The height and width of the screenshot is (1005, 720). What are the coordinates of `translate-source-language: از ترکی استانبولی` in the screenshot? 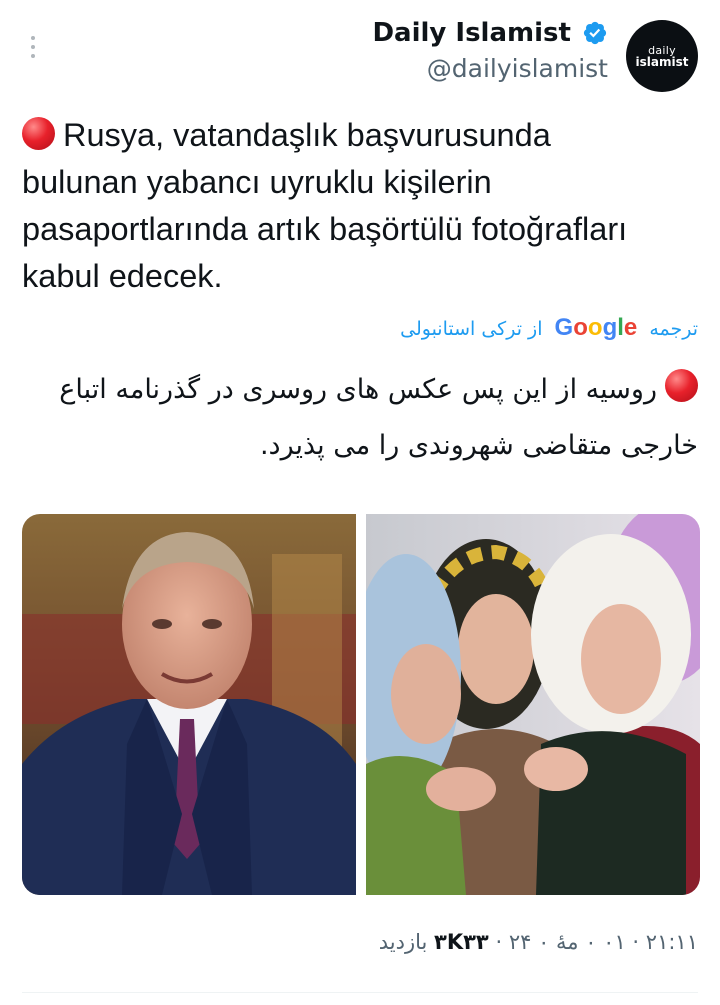 It's located at (471, 329).